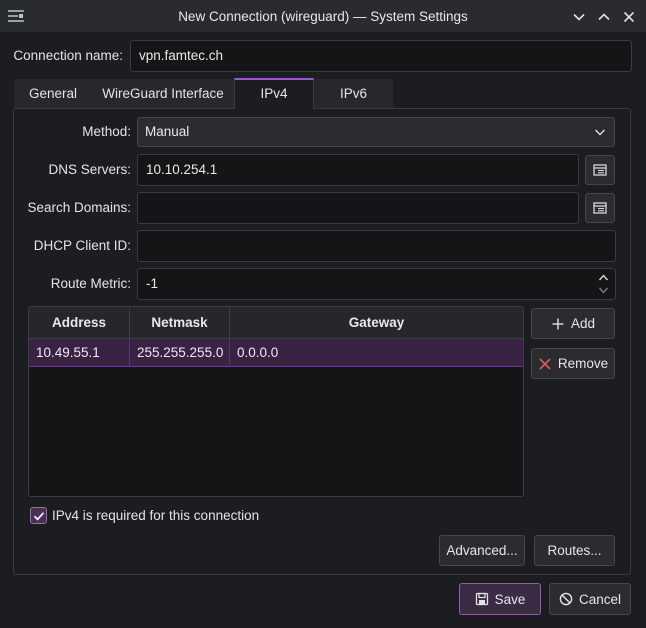 This screenshot has height=628, width=646. What do you see at coordinates (155, 515) in the screenshot?
I see `ipv4-required-label: IPv4 is required for this connection` at bounding box center [155, 515].